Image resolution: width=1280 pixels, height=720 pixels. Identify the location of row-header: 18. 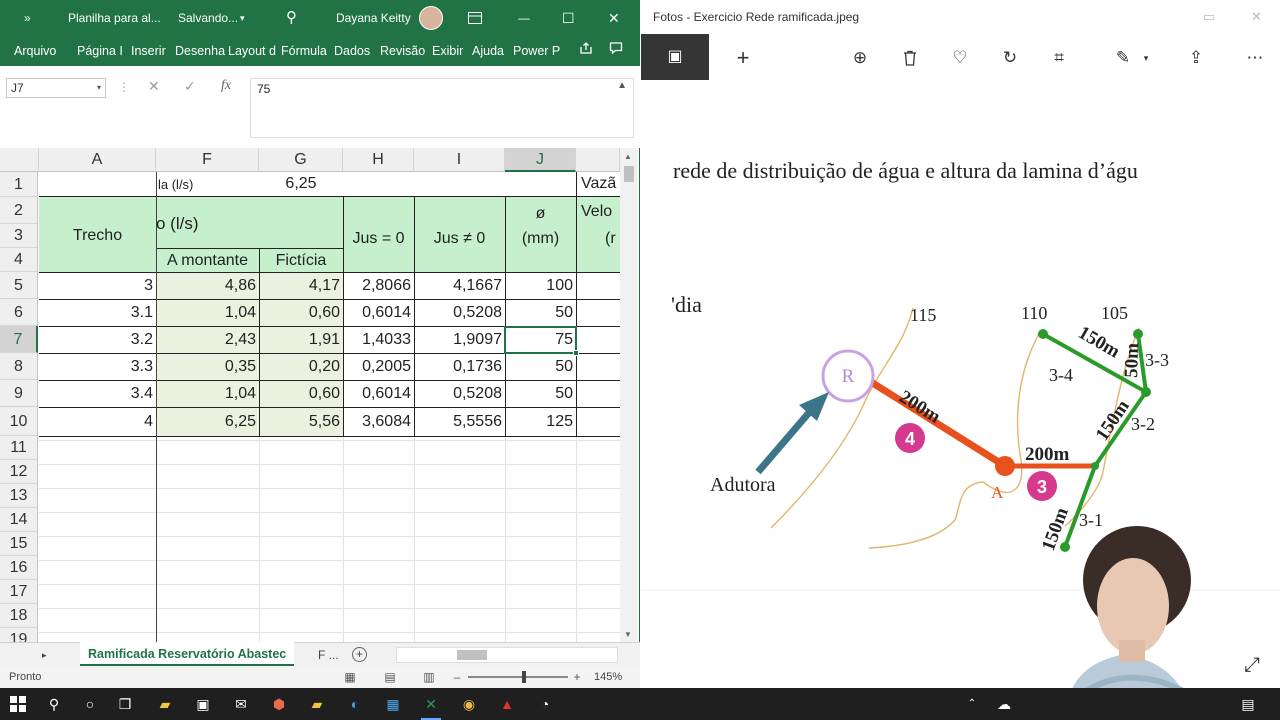
(19, 616).